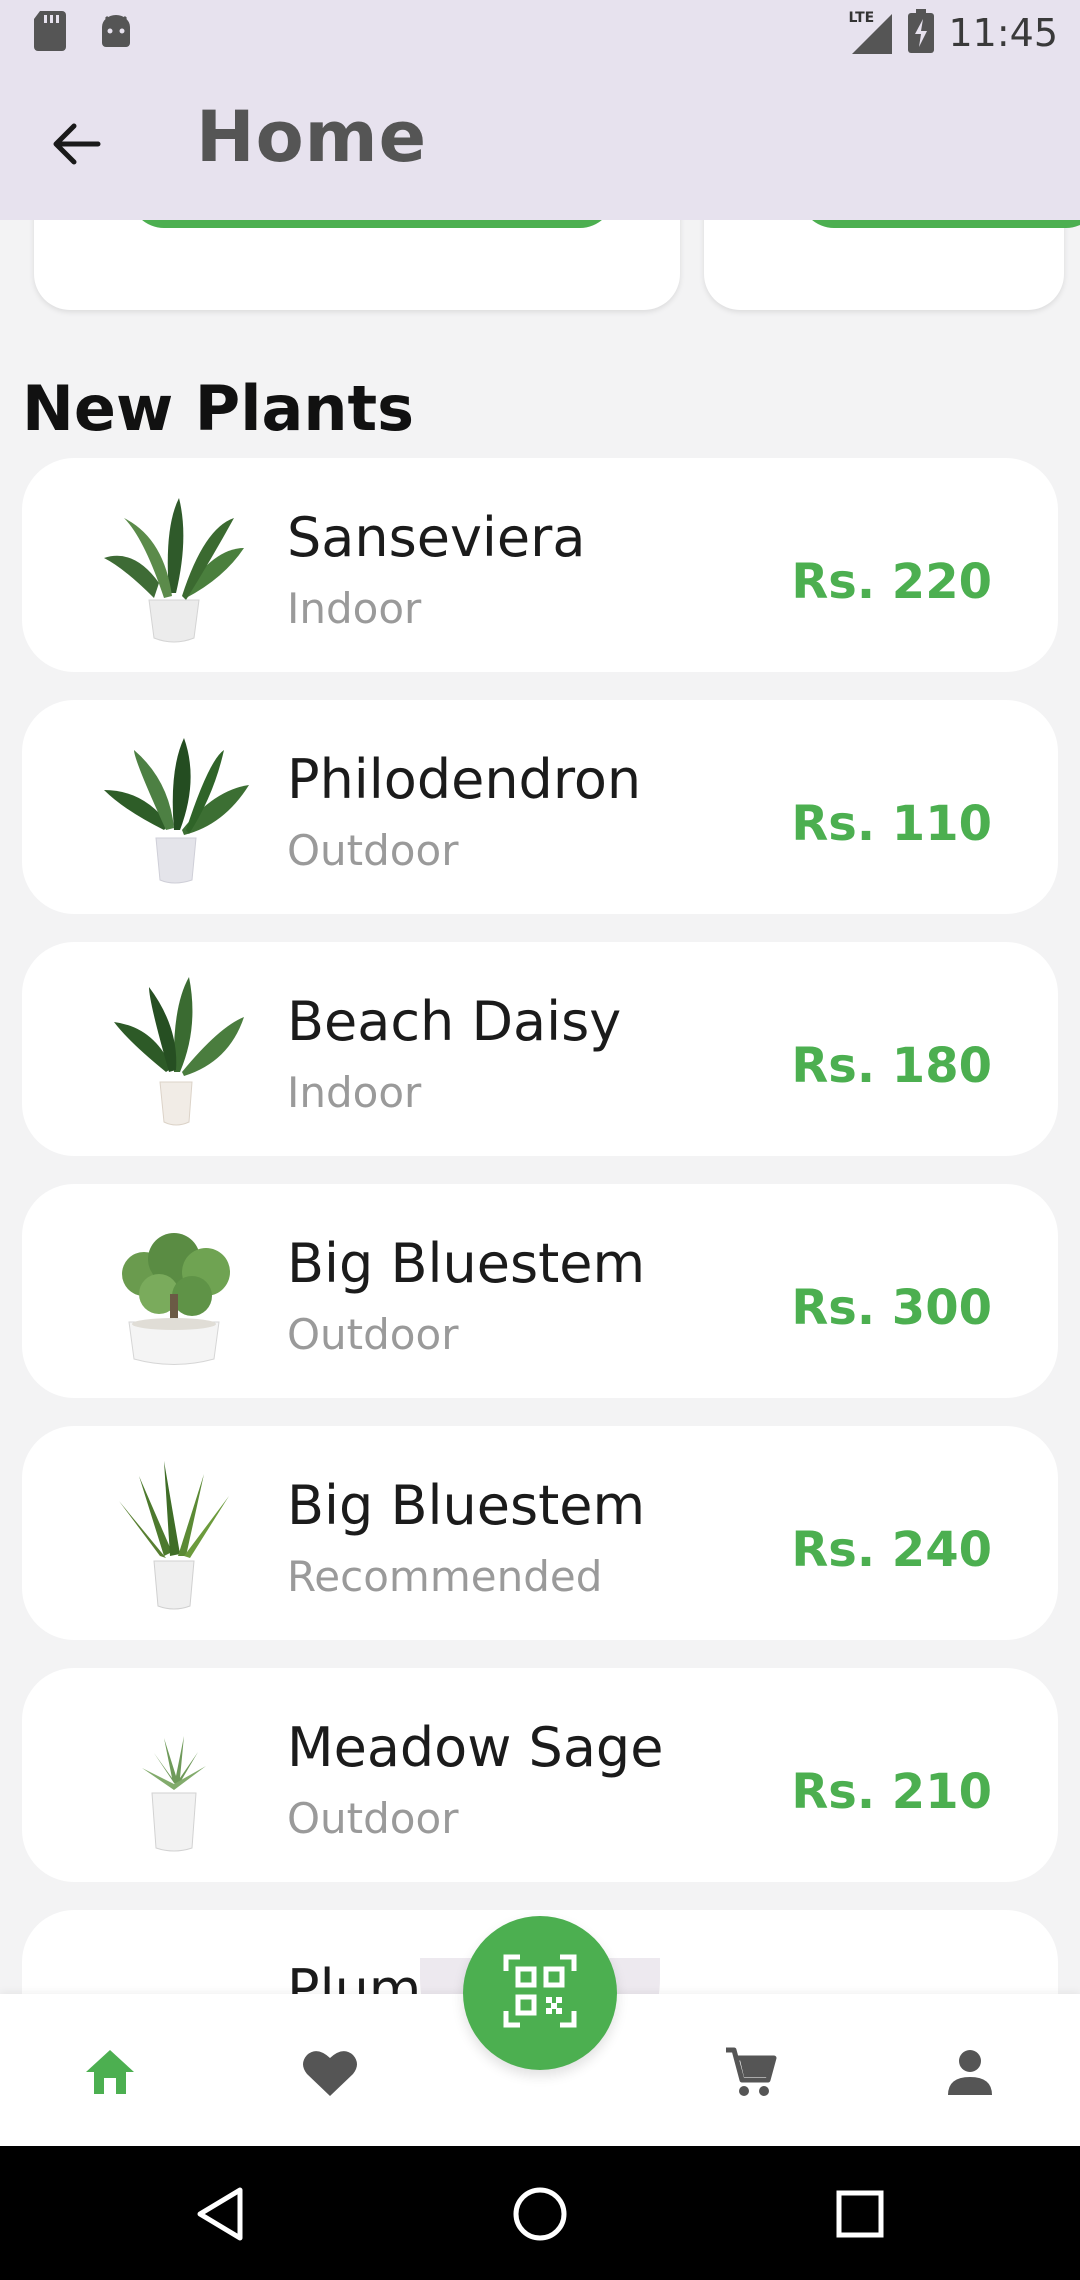 Image resolution: width=1080 pixels, height=2280 pixels. I want to click on profile-icon, so click(970, 2074).